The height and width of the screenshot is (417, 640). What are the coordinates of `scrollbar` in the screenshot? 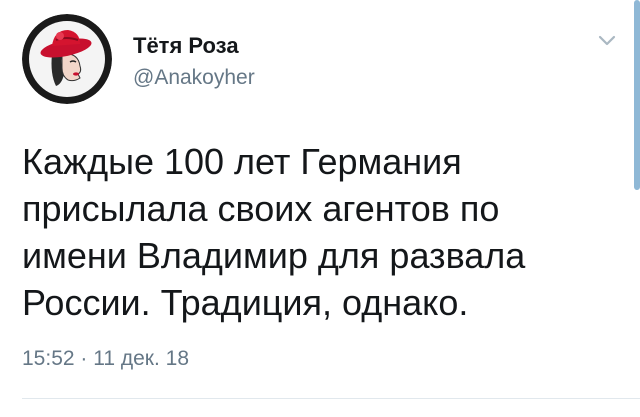 It's located at (637, 95).